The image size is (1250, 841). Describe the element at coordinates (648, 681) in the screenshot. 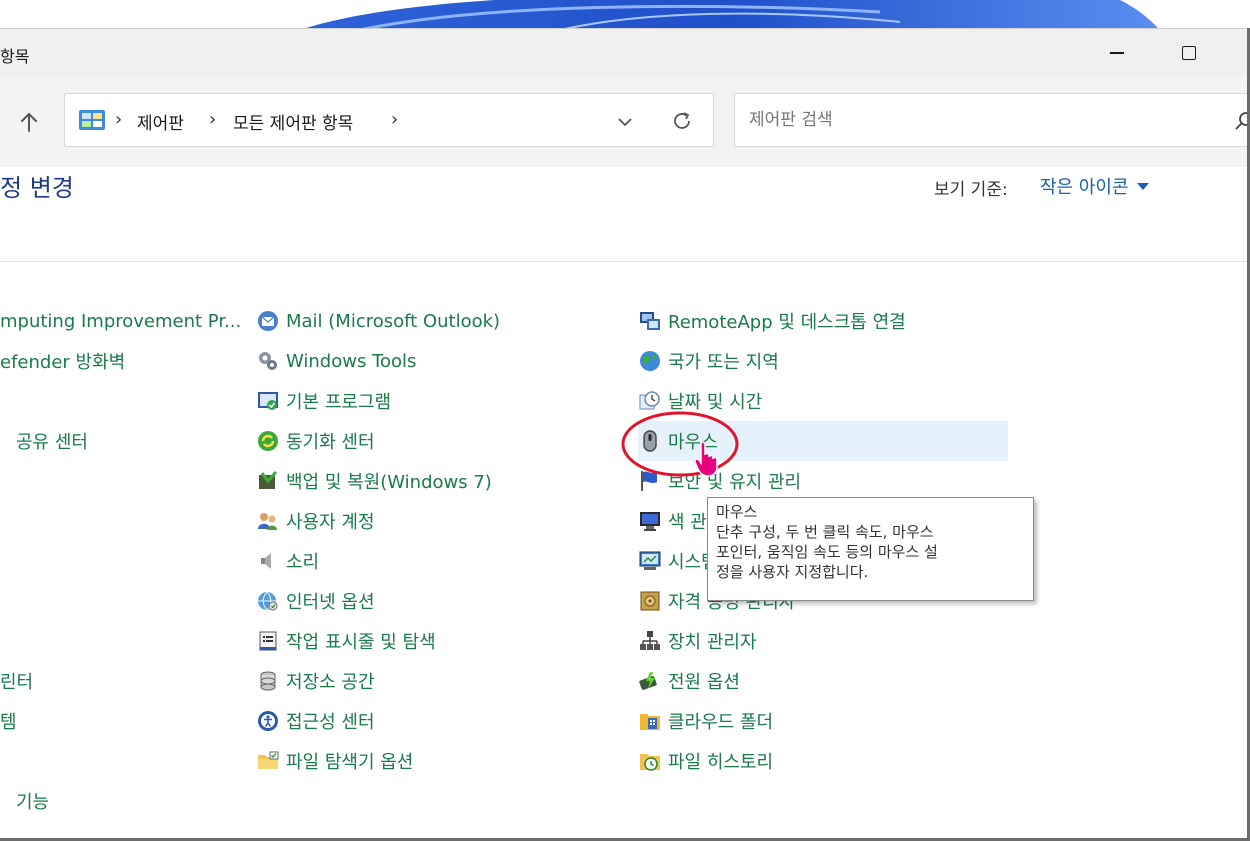

I see `battery-icon` at that location.